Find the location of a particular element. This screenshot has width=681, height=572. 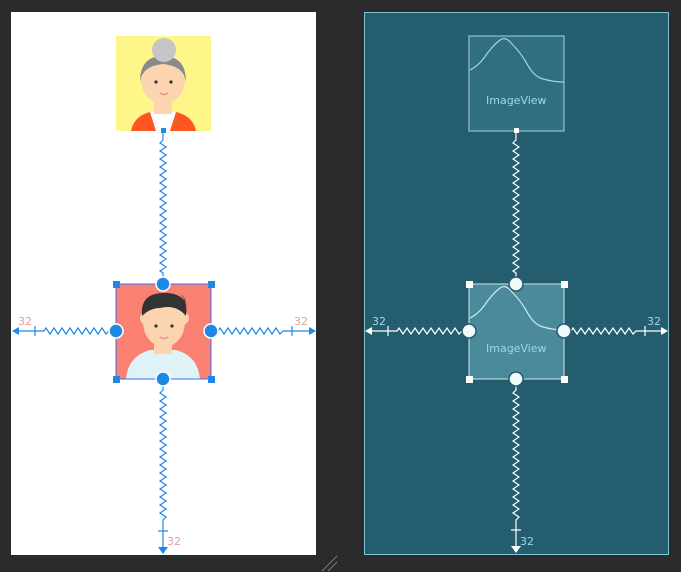

margin-right-label-design: 32 is located at coordinates (301, 321).